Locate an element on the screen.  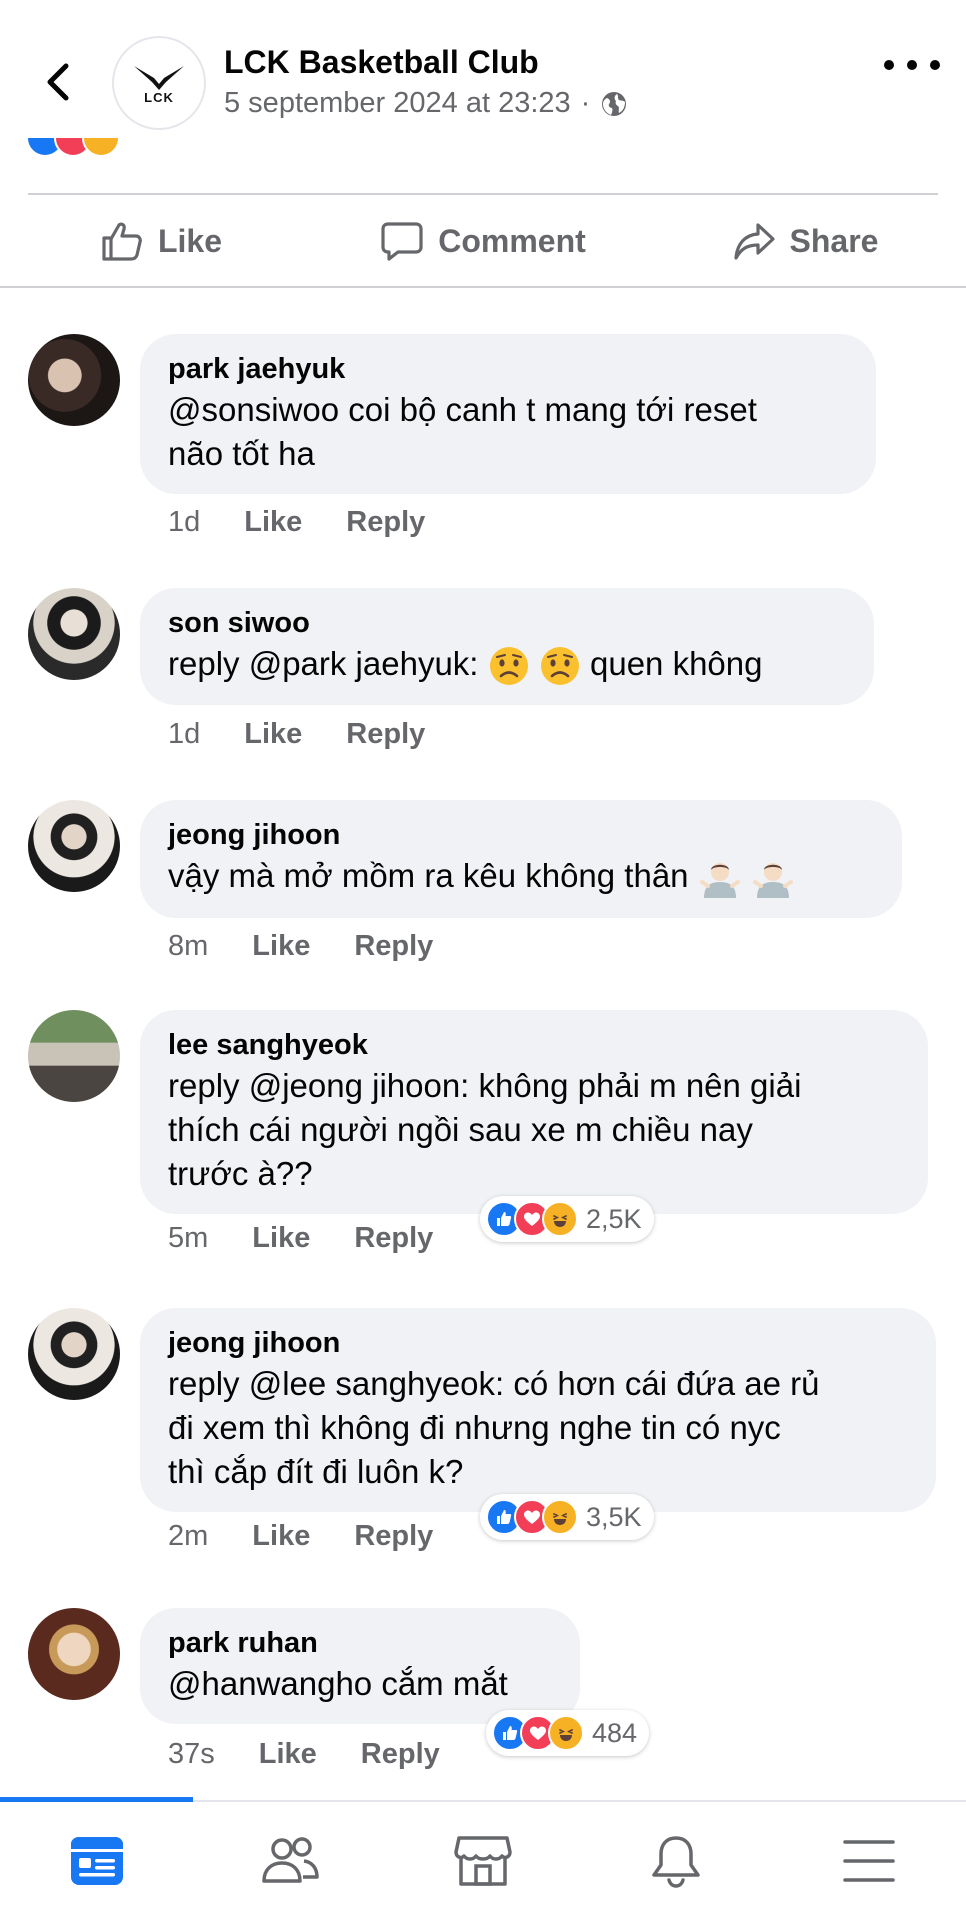
comment-text-body: vậy mà mở mồm ra kêu không thân is located at coordinates (428, 875).